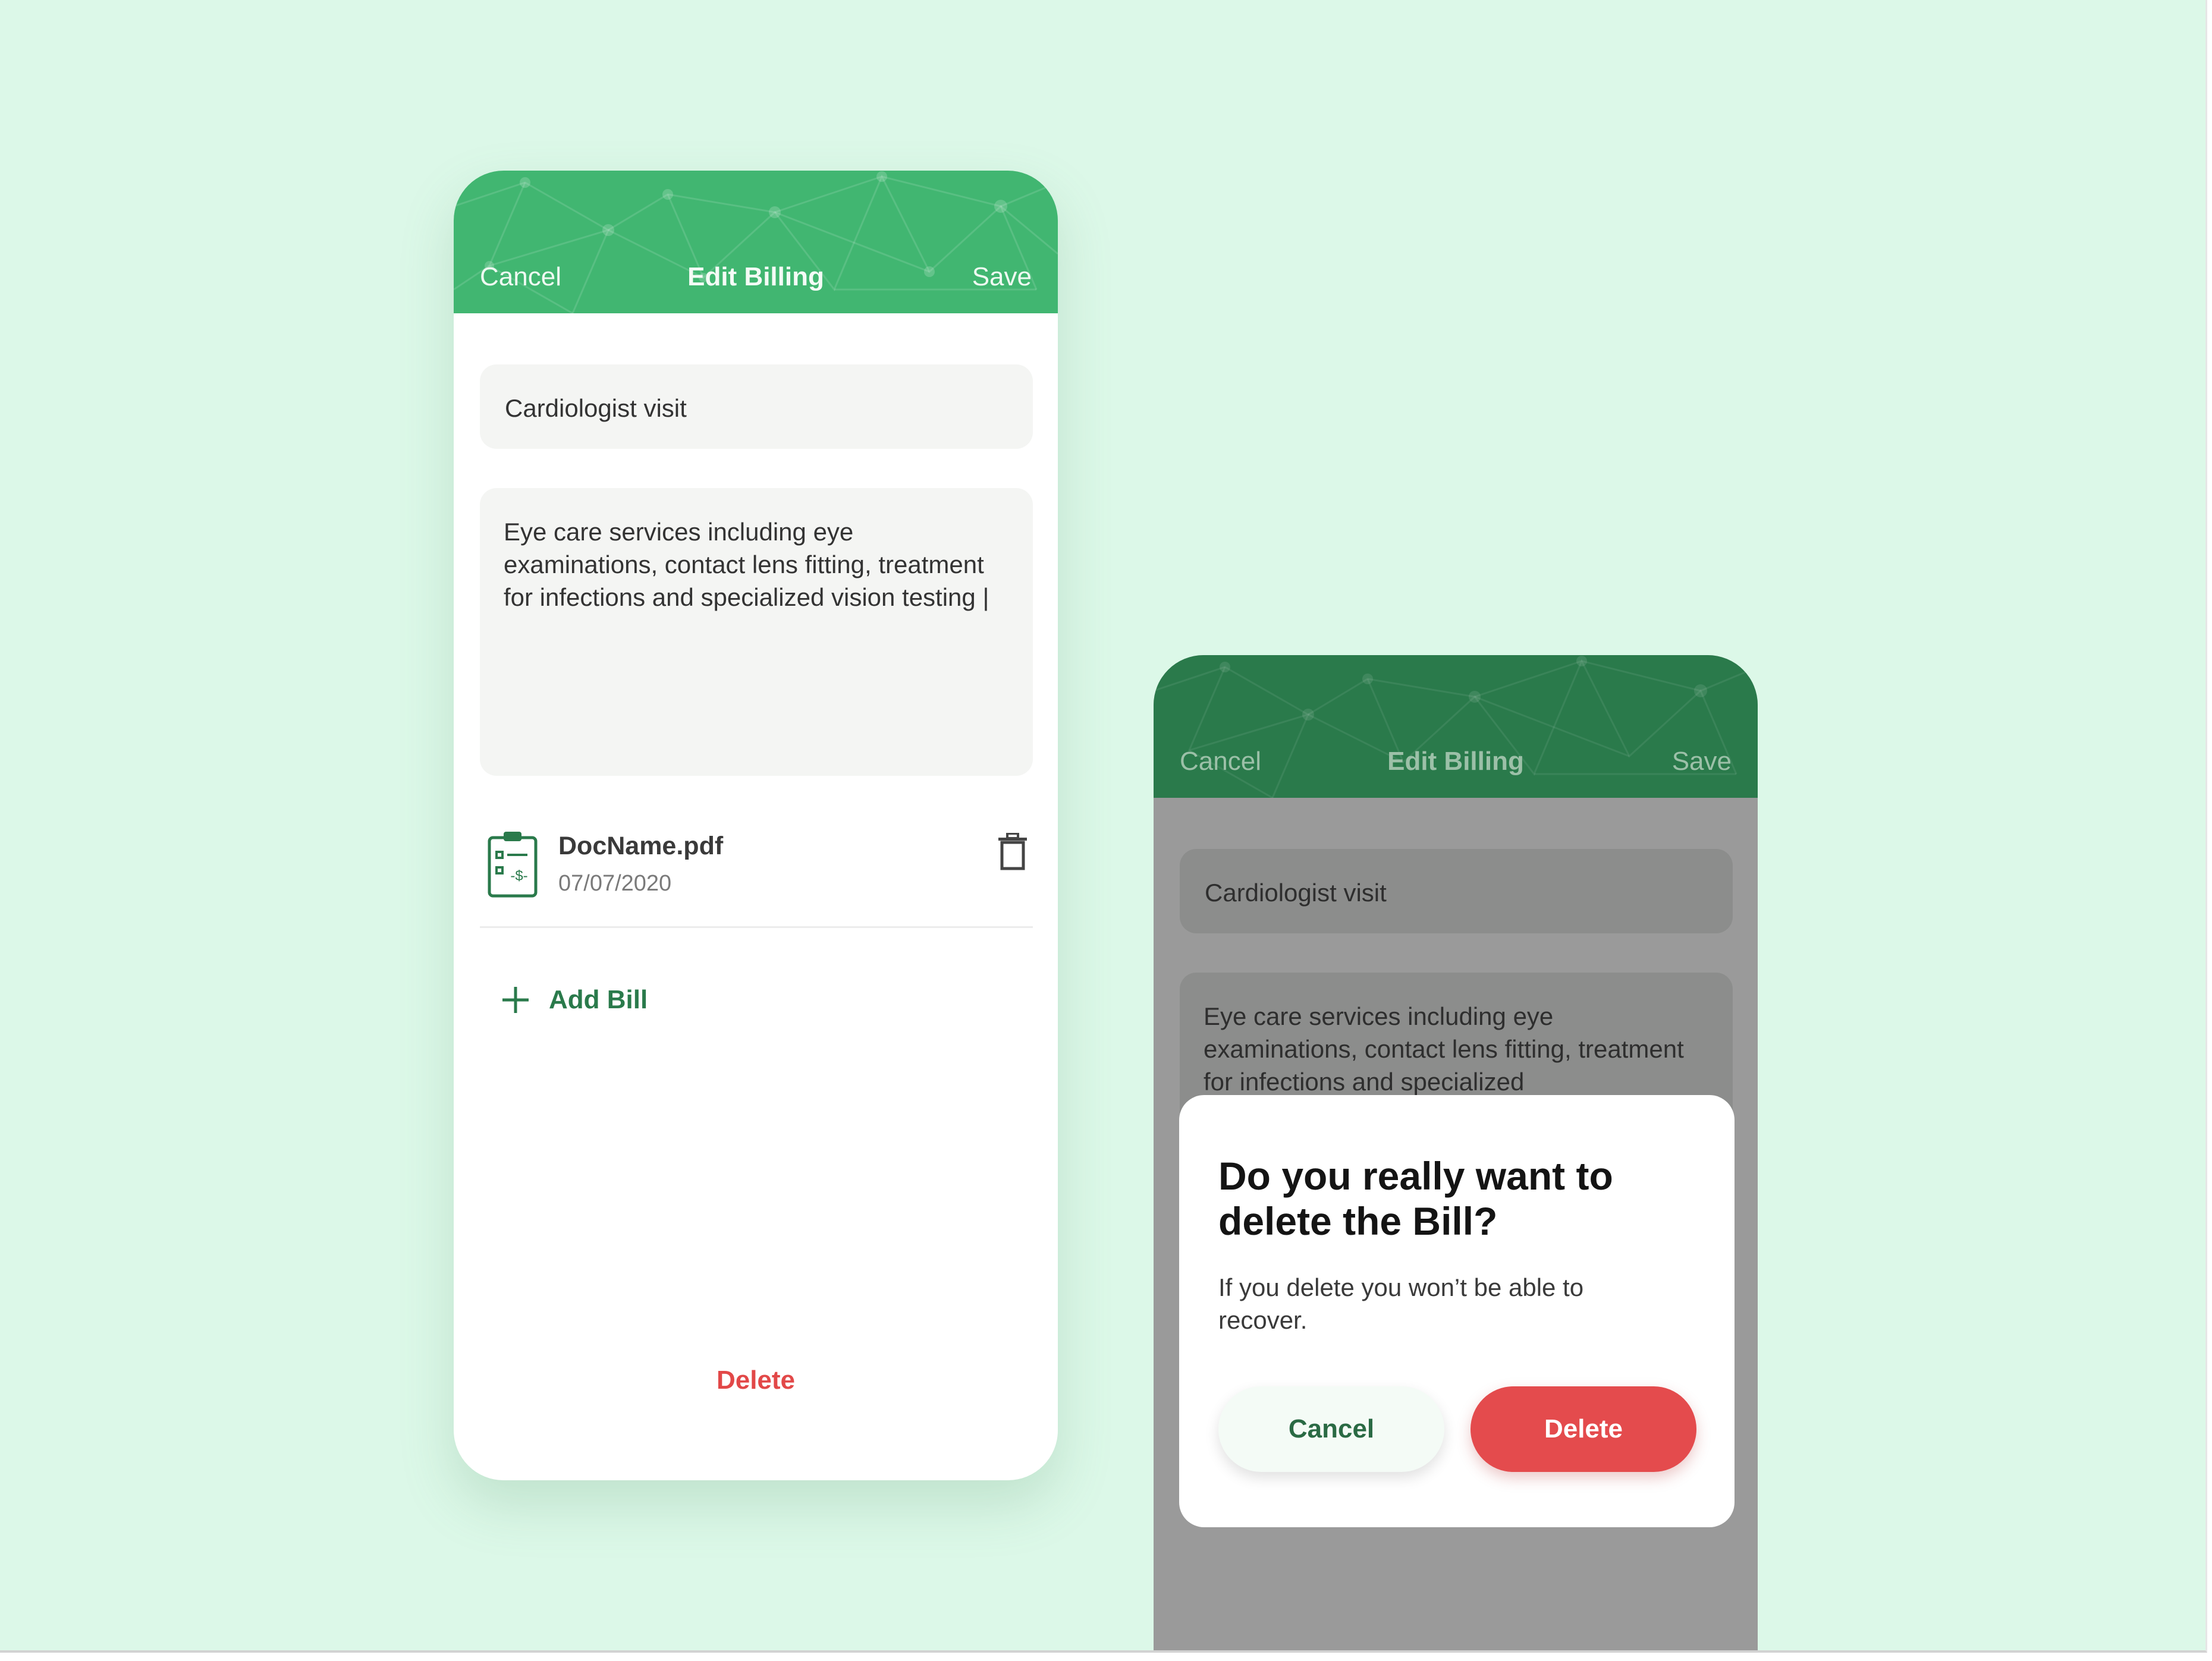  Describe the element at coordinates (1331, 1429) in the screenshot. I see `dialog-cancel-button: Cancel` at that location.